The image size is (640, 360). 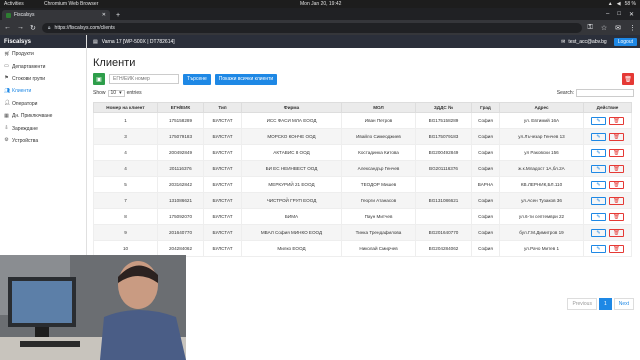 What do you see at coordinates (138, 42) in the screenshot?
I see `device-label: Varna 17 [WP-500X | DT782614]` at bounding box center [138, 42].